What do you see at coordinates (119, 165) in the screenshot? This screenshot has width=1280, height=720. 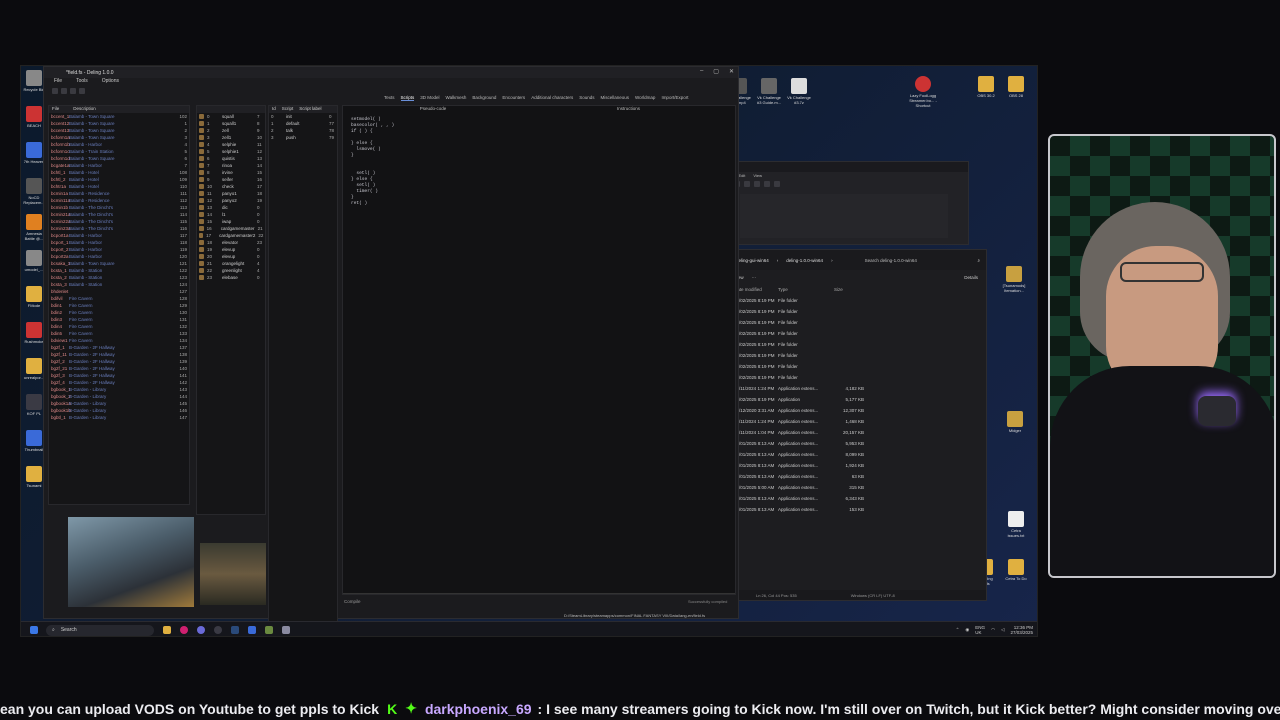 I see `table-row: bcgate1a Balamb - Harbor 7` at bounding box center [119, 165].